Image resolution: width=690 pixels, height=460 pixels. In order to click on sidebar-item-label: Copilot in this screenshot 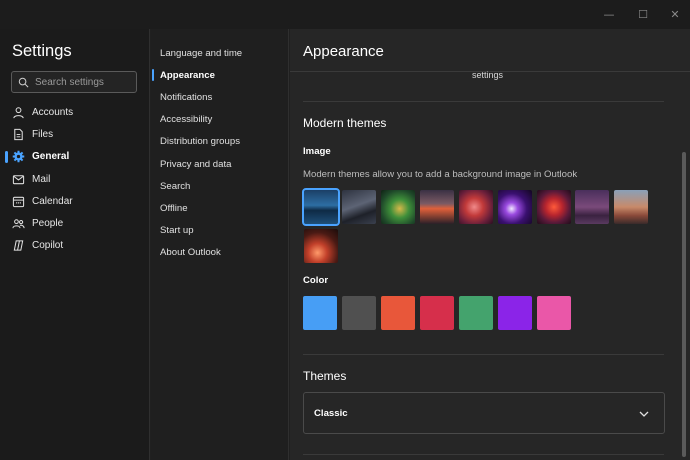, I will do `click(48, 246)`.